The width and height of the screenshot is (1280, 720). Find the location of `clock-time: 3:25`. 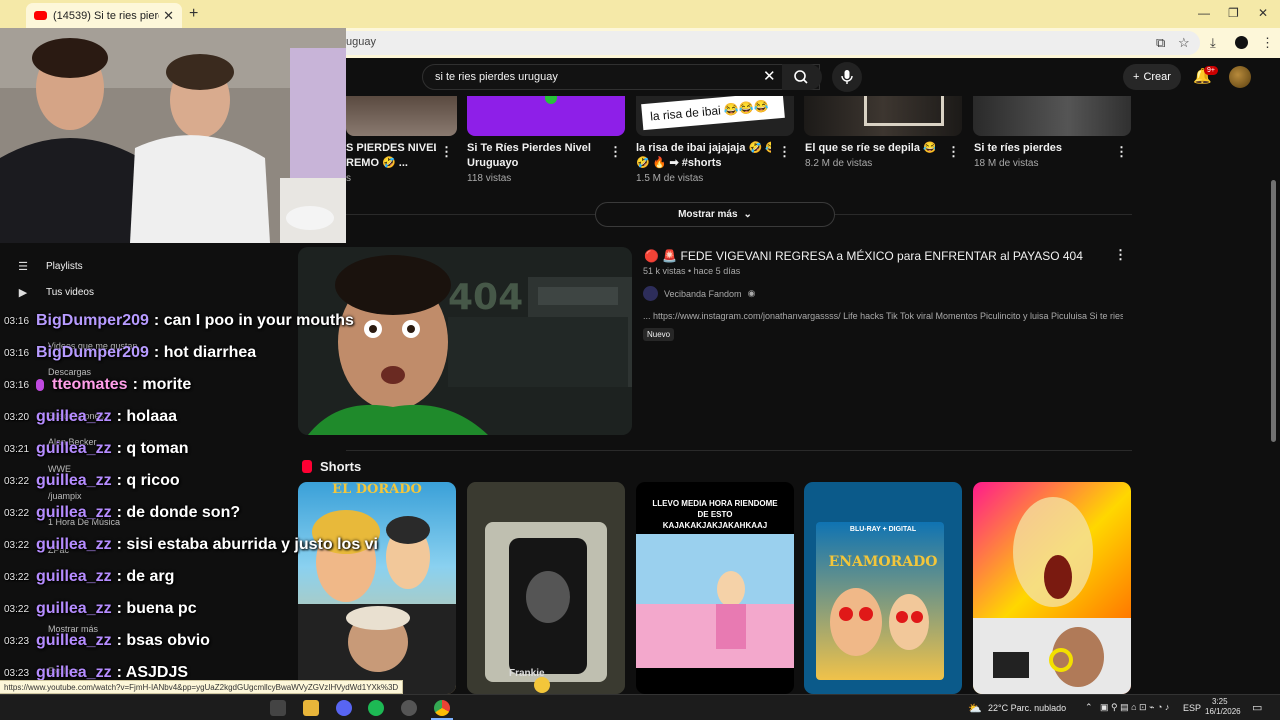

clock-time: 3:25 is located at coordinates (1220, 701).